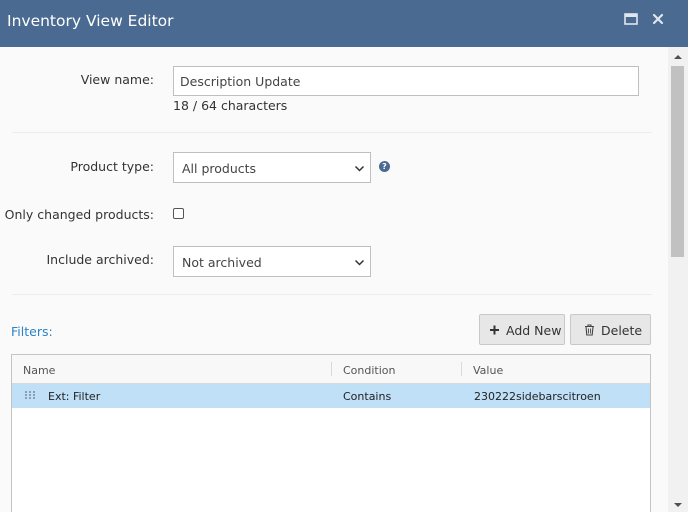 This screenshot has width=688, height=512. What do you see at coordinates (222, 262) in the screenshot?
I see `include-archived-value: Not archived` at bounding box center [222, 262].